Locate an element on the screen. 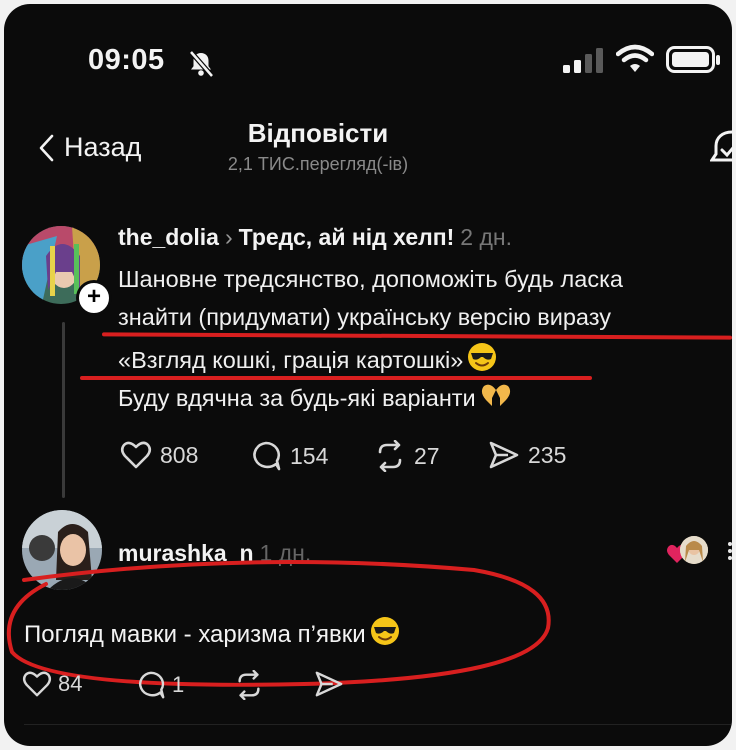 The width and height of the screenshot is (736, 750). annotation-ellipse is located at coordinates (278, 623).